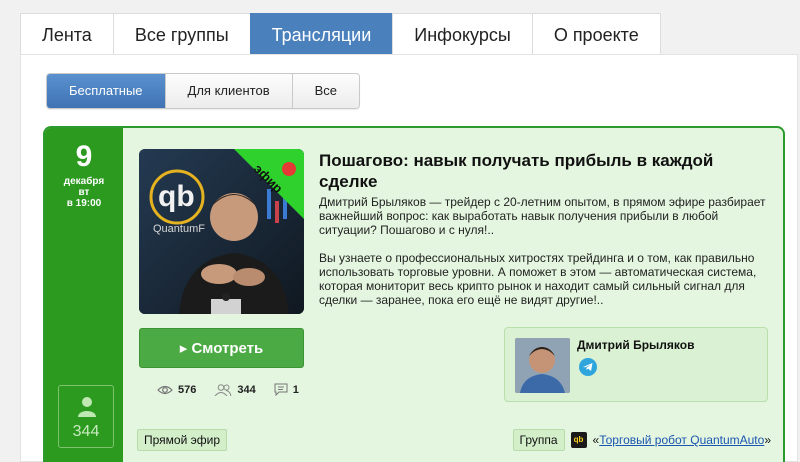  I want to click on author-name: Дмитрий Брыляков, so click(635, 345).